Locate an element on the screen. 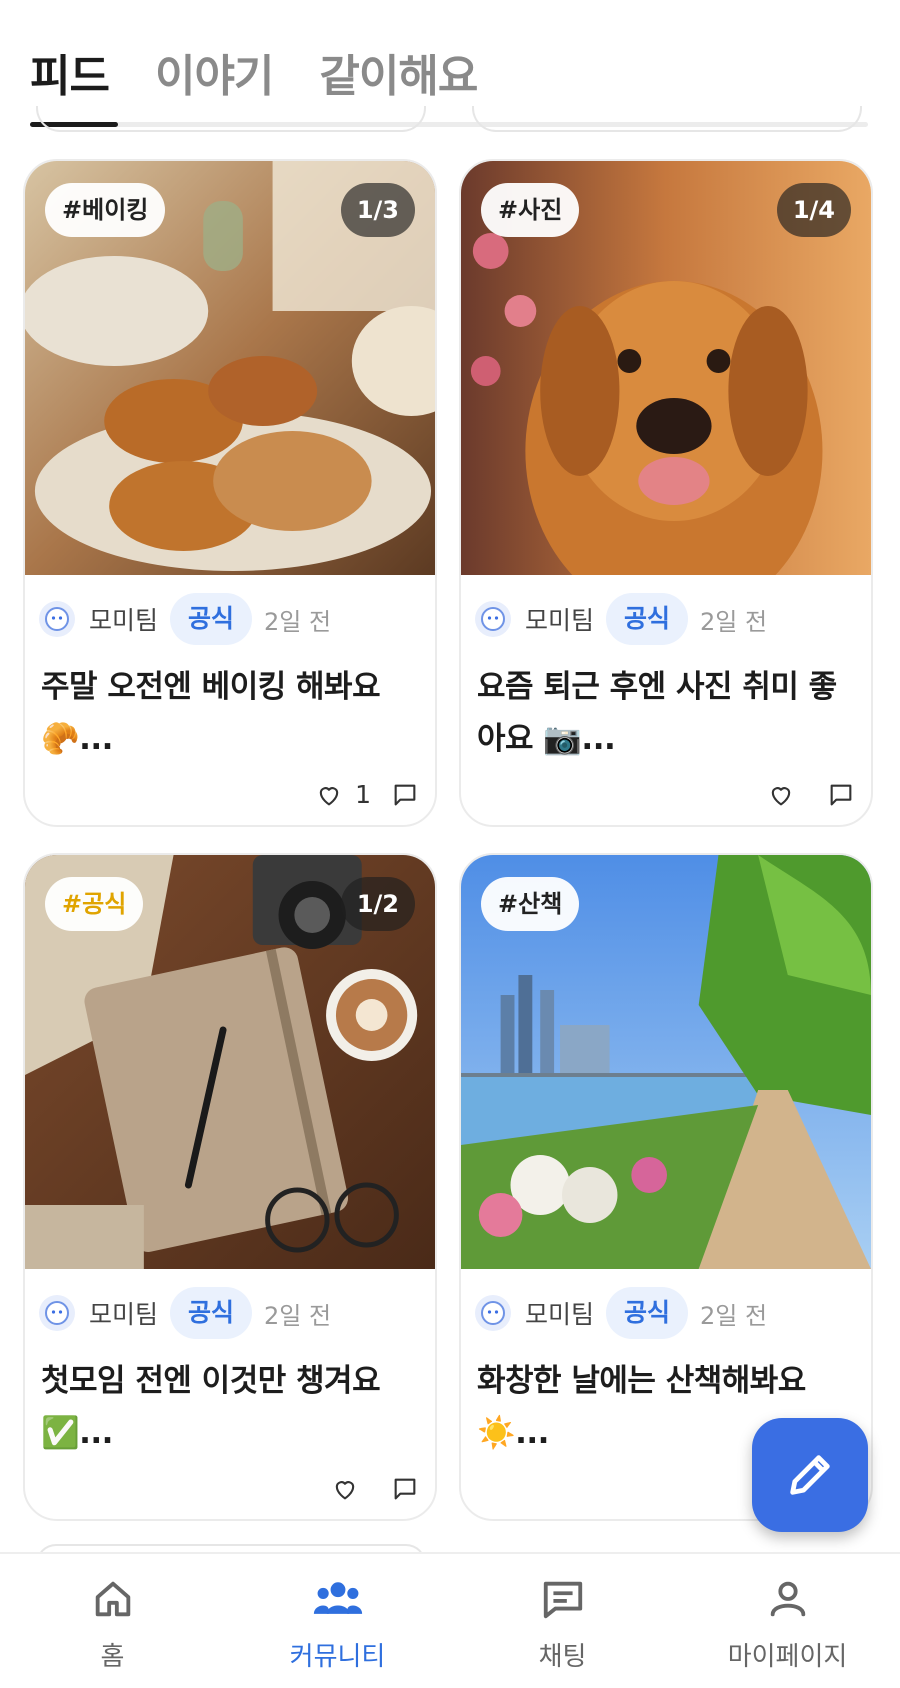 The image size is (900, 1688). pencil-icon is located at coordinates (810, 1475).